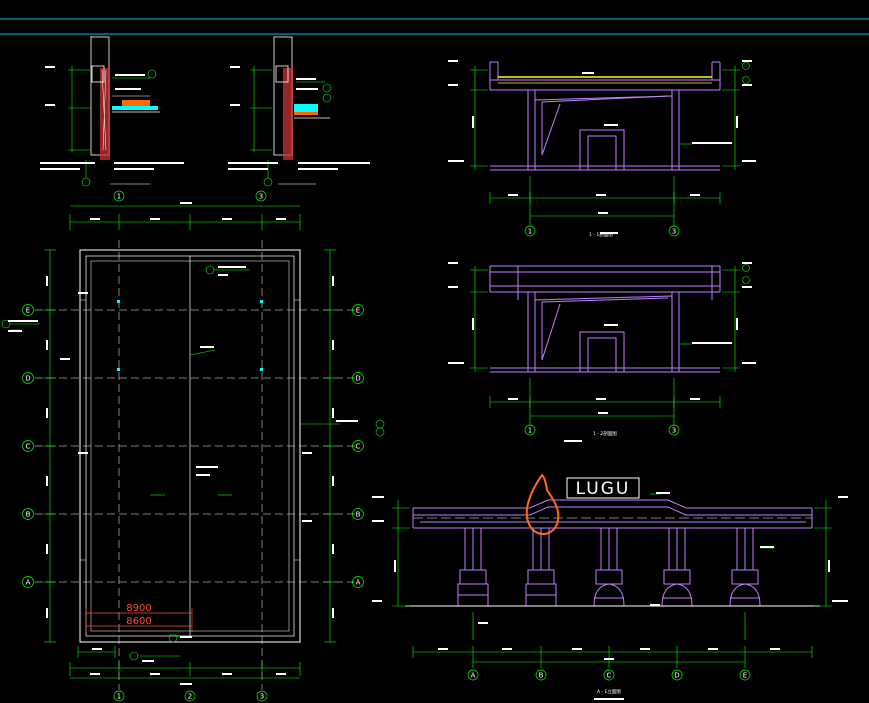  I want to click on elevation-axis-label: C, so click(609, 676).